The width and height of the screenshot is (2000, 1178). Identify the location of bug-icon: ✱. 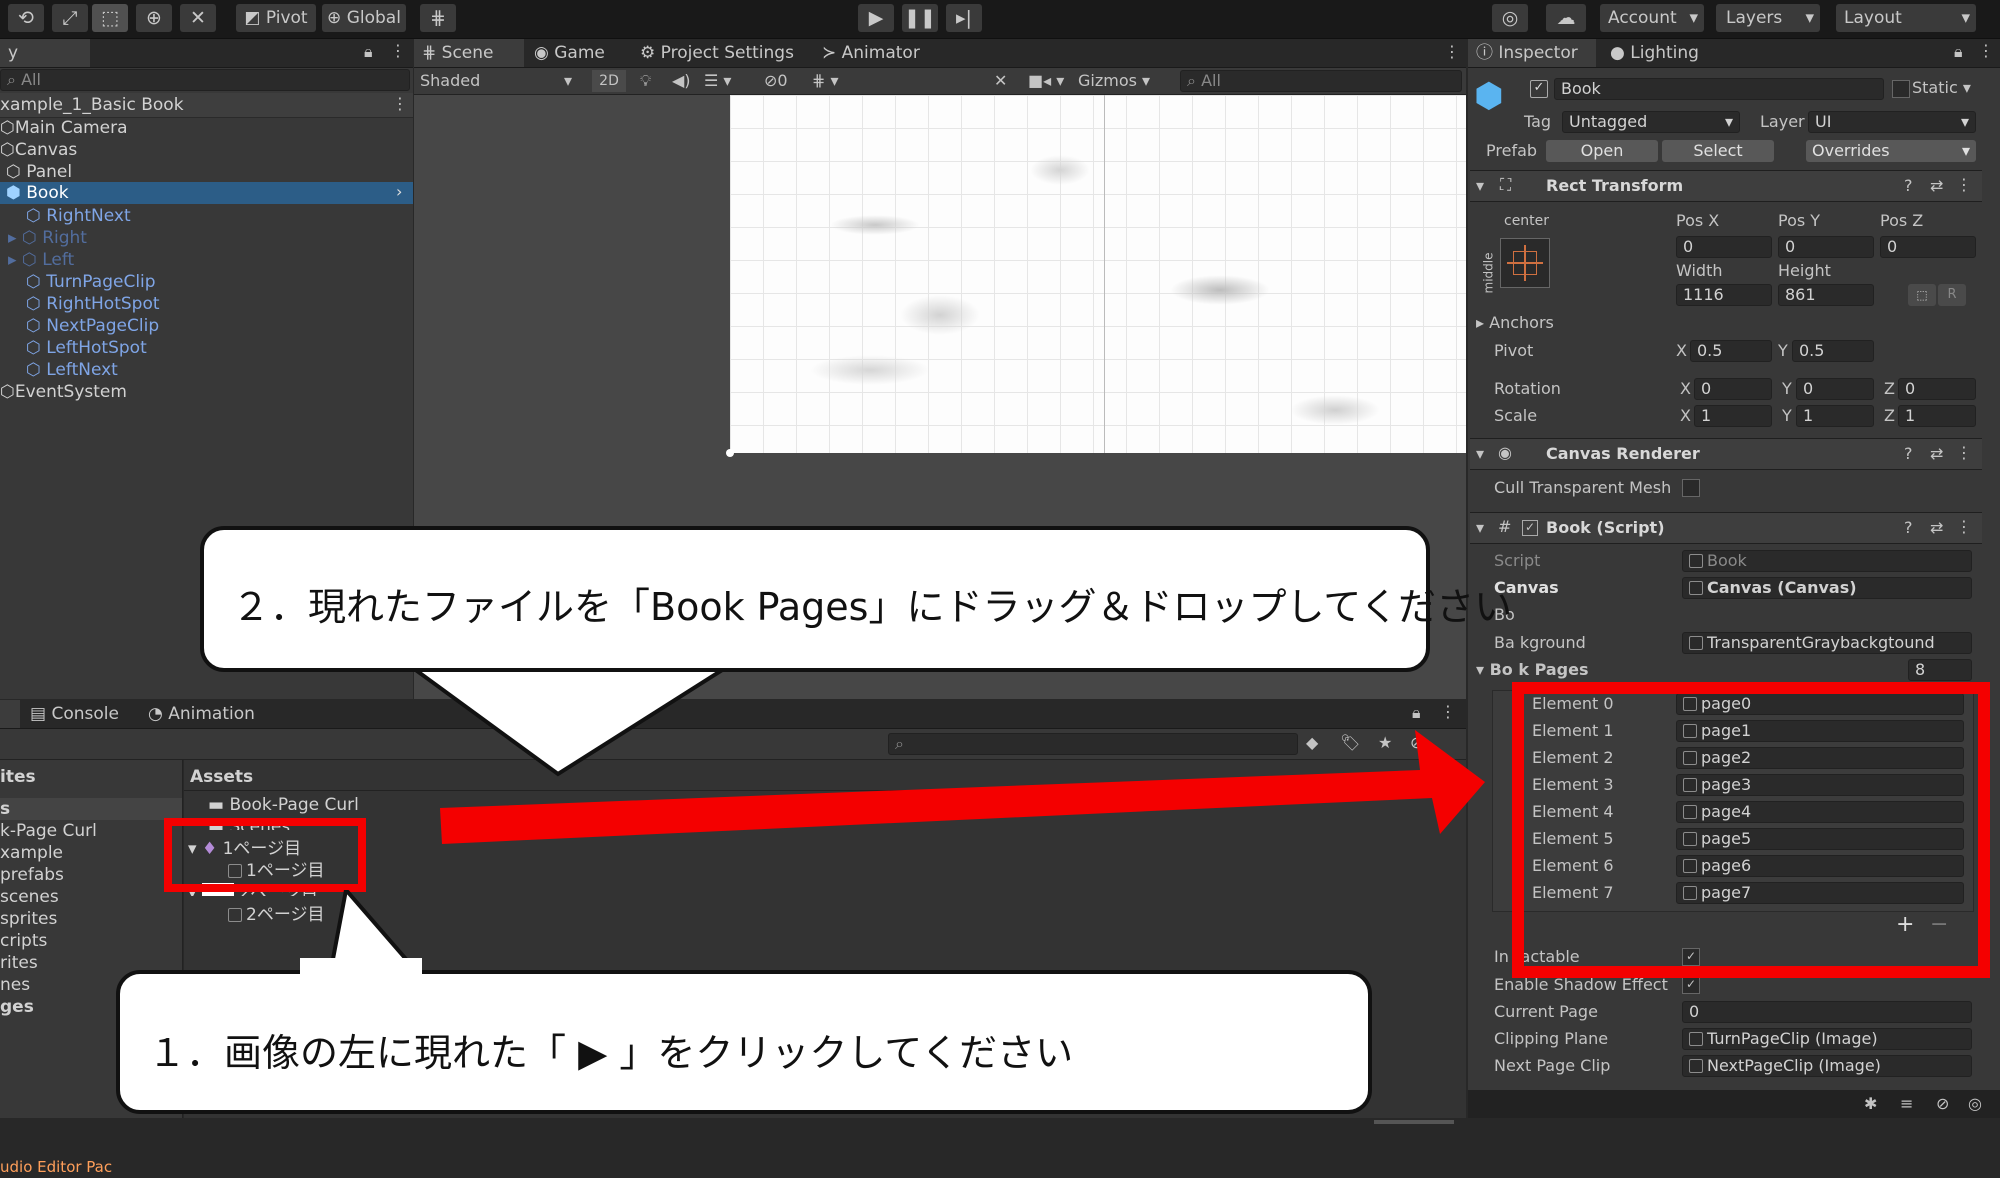
(1870, 1103).